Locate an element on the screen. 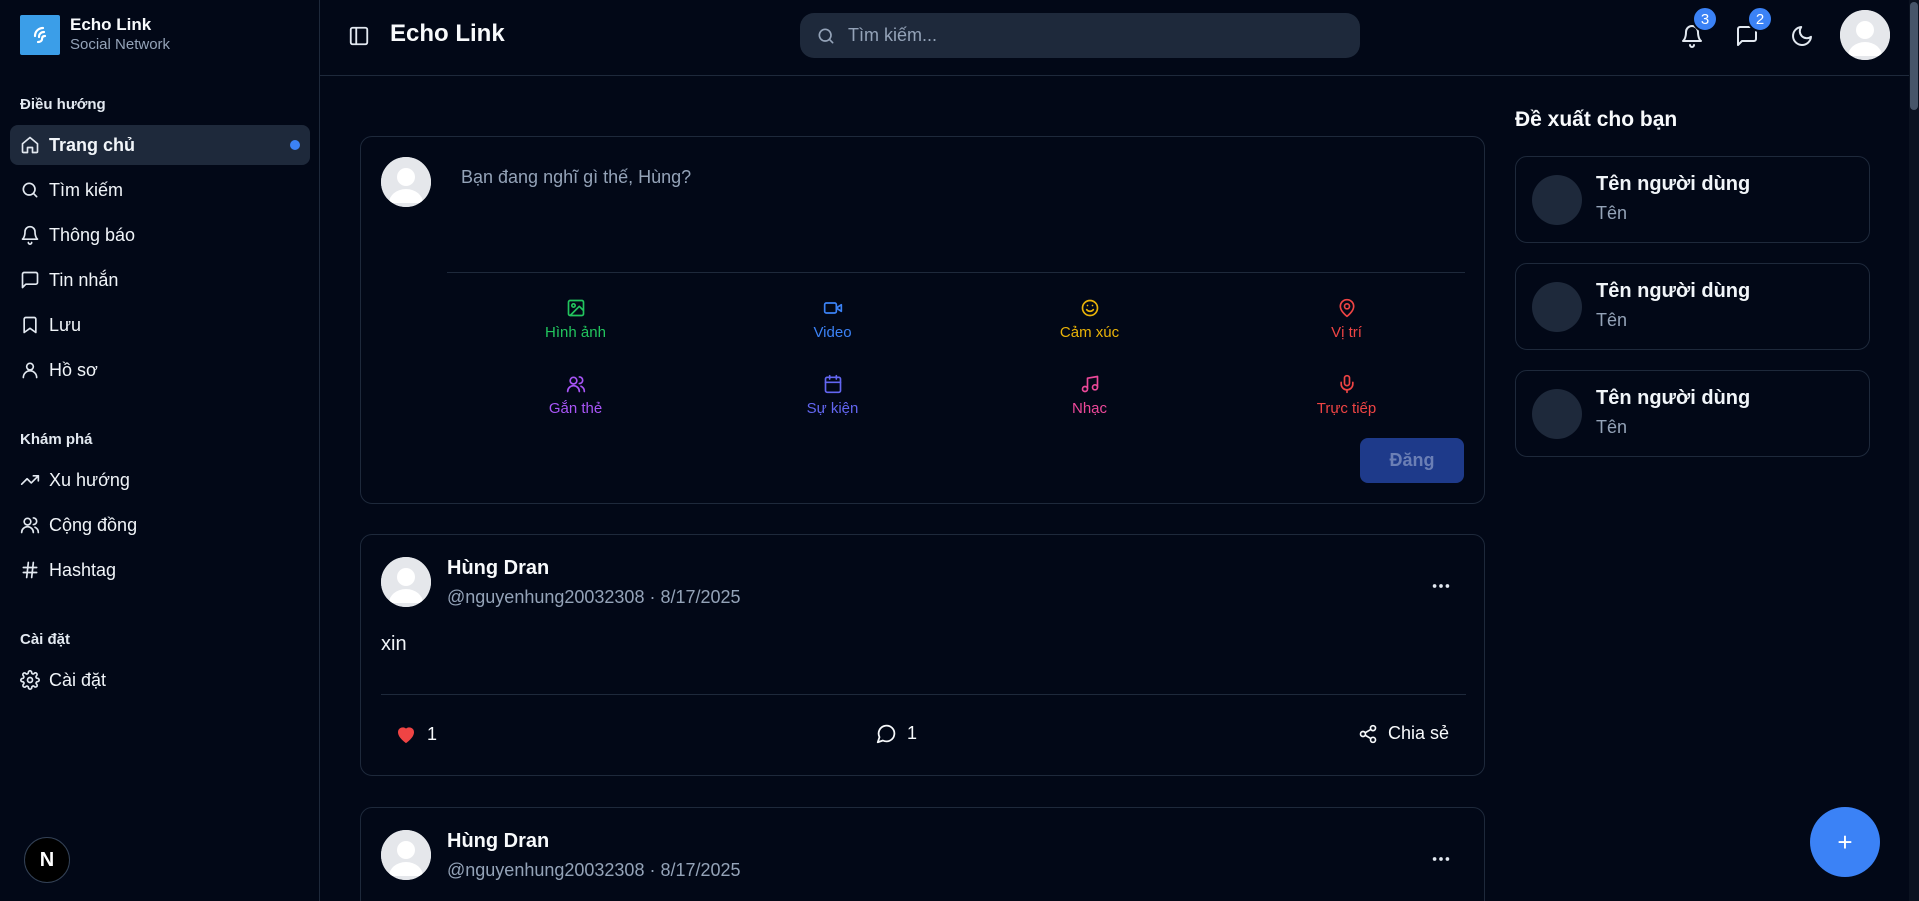 The image size is (1919, 901). sidebar-item-messages: Tin nhắn is located at coordinates (160, 280).